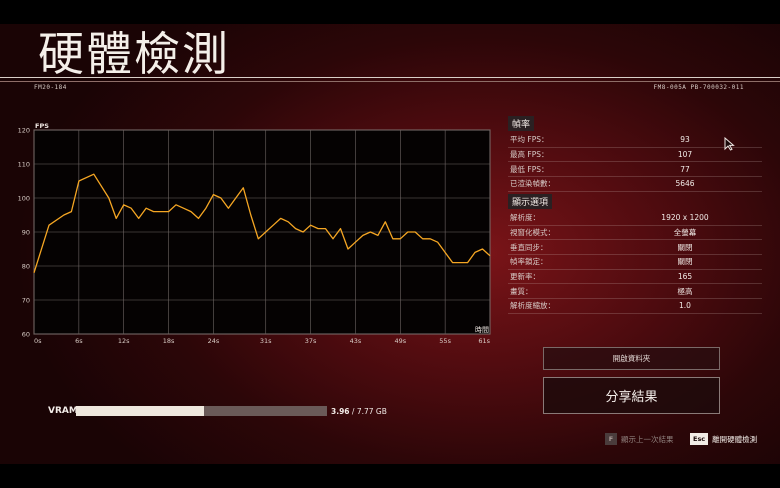 This screenshot has height=488, width=780. I want to click on y-tick-label: 120, so click(24, 131).